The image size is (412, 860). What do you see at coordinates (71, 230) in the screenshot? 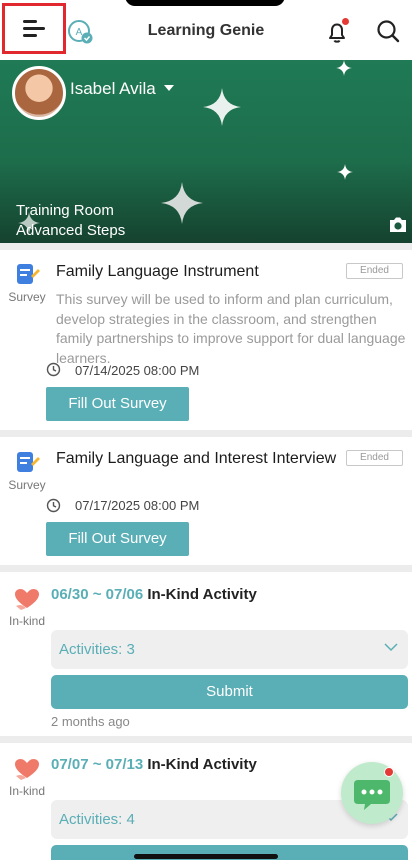
I see `room-group: Advanced Steps` at bounding box center [71, 230].